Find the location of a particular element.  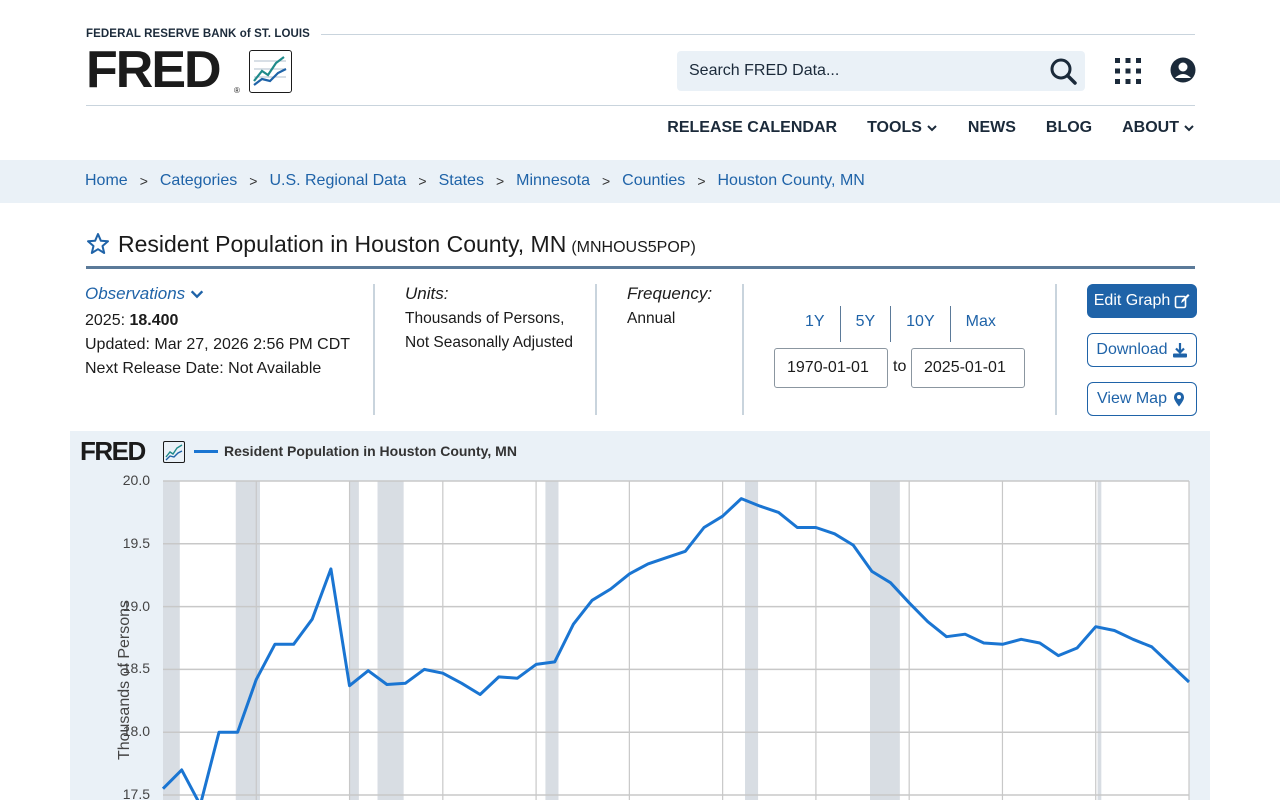

breadcrumb-states: States is located at coordinates (461, 181).